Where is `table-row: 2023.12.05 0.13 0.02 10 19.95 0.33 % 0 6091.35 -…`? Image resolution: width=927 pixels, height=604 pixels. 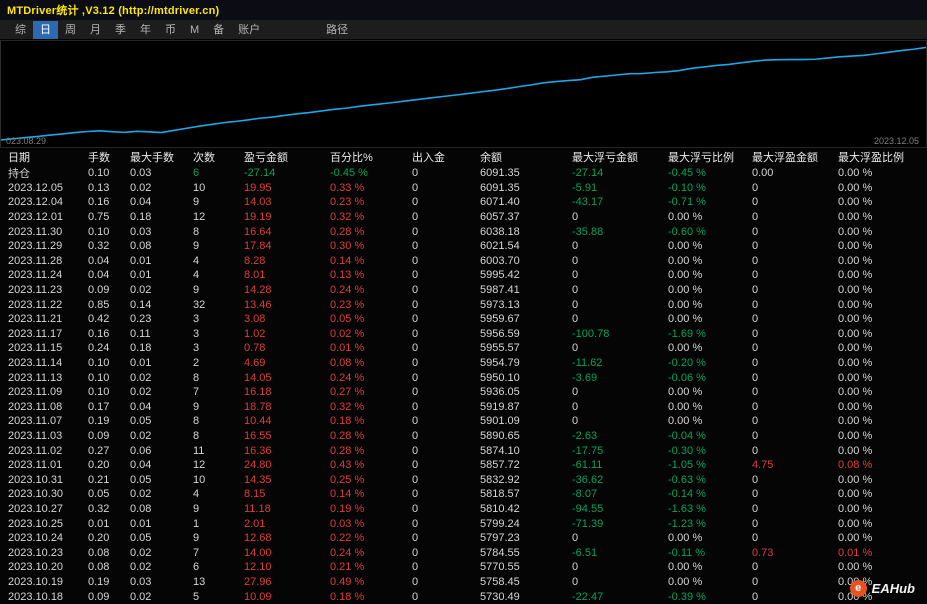 table-row: 2023.12.05 0.13 0.02 10 19.95 0.33 % 0 6091.35 -… is located at coordinates (467, 188).